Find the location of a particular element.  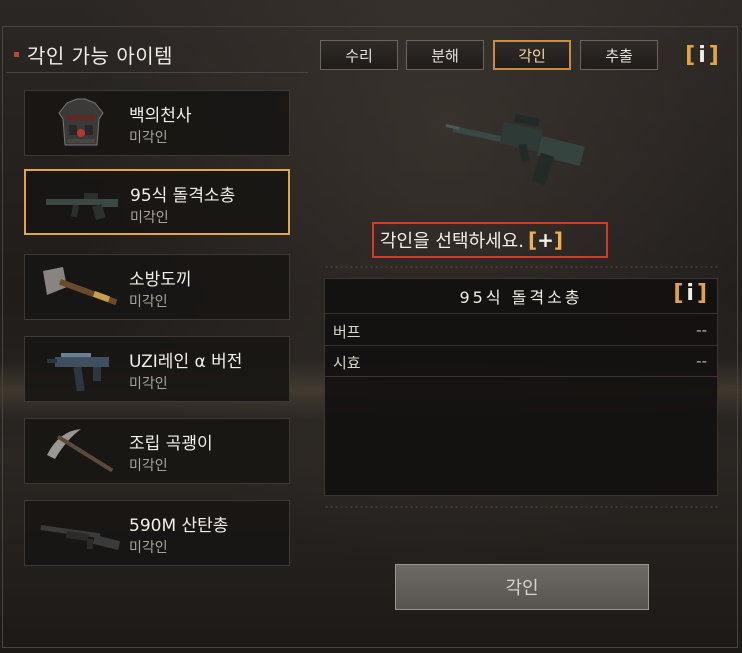

panel-title: 각인 가능 아이템 is located at coordinates (158, 54).